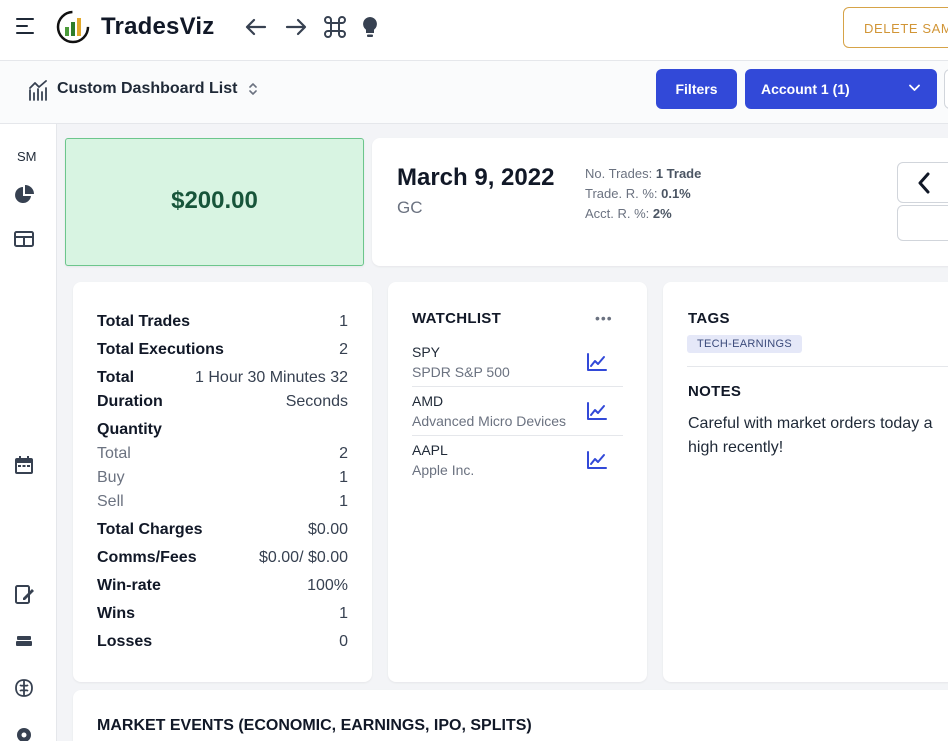  Describe the element at coordinates (678, 173) in the screenshot. I see `trades-count-value: 1 Trade` at that location.